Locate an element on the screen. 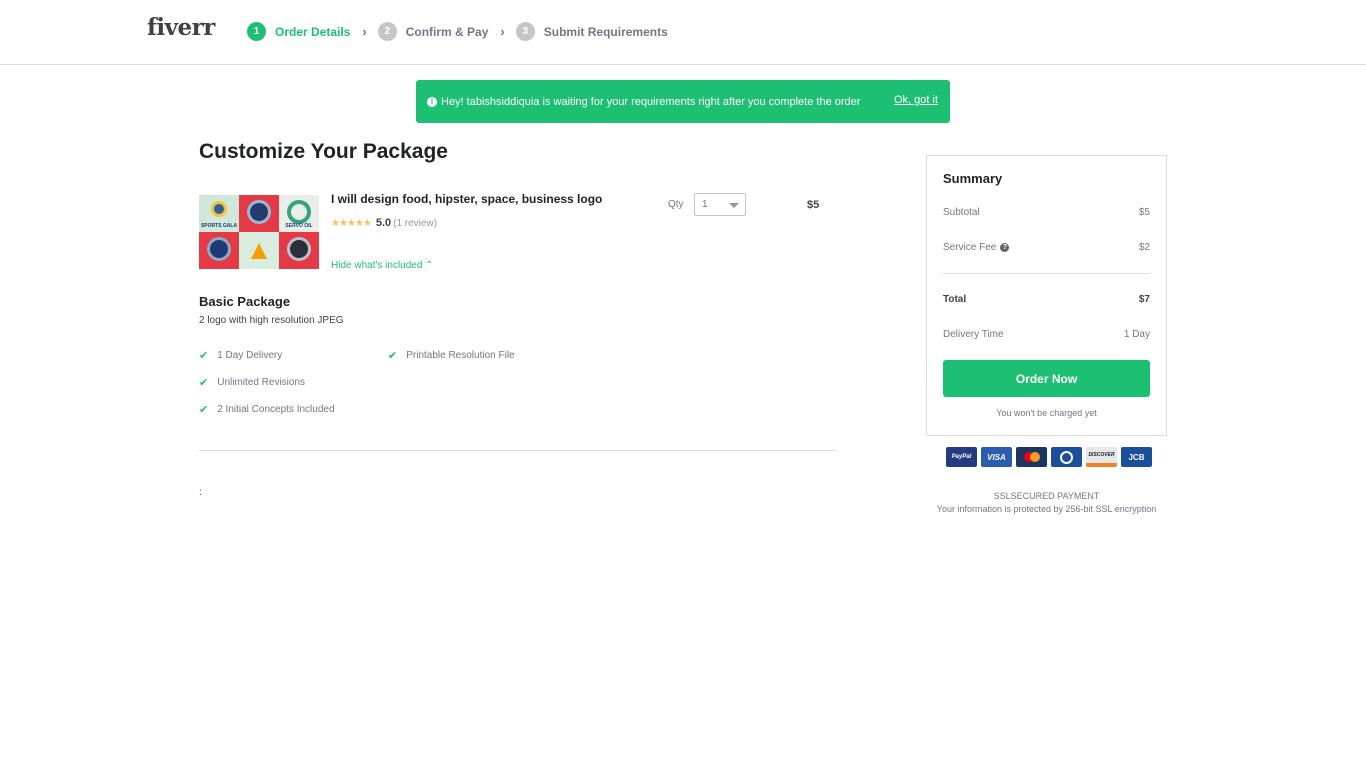 Image resolution: width=1366 pixels, height=768 pixels. delivery-value: 1 Day is located at coordinates (1136, 334).